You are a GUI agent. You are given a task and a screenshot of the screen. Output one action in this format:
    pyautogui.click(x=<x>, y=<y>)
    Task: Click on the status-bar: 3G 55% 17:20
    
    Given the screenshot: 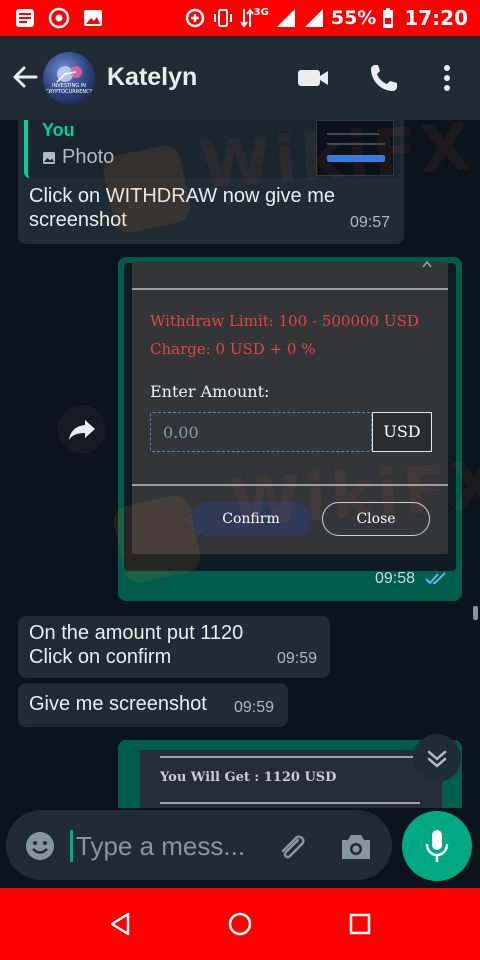 What is the action you would take?
    pyautogui.click(x=240, y=18)
    